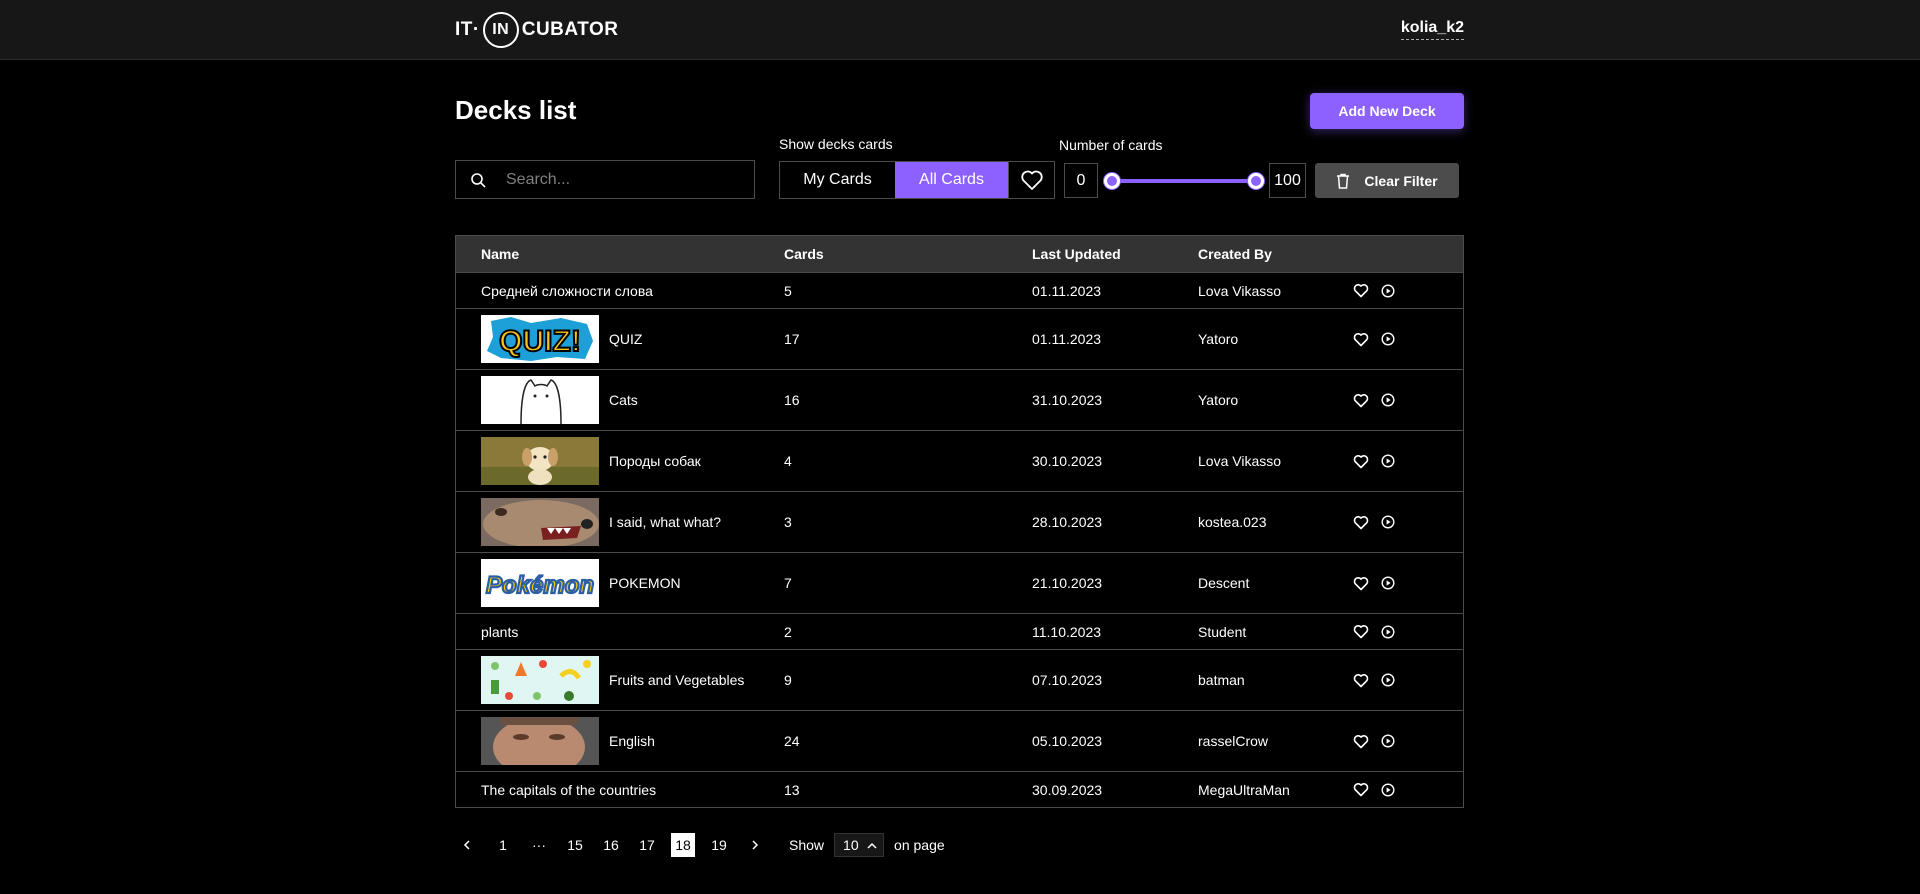 This screenshot has width=1920, height=894. What do you see at coordinates (1224, 583) in the screenshot?
I see `deck-created-by: Descent` at bounding box center [1224, 583].